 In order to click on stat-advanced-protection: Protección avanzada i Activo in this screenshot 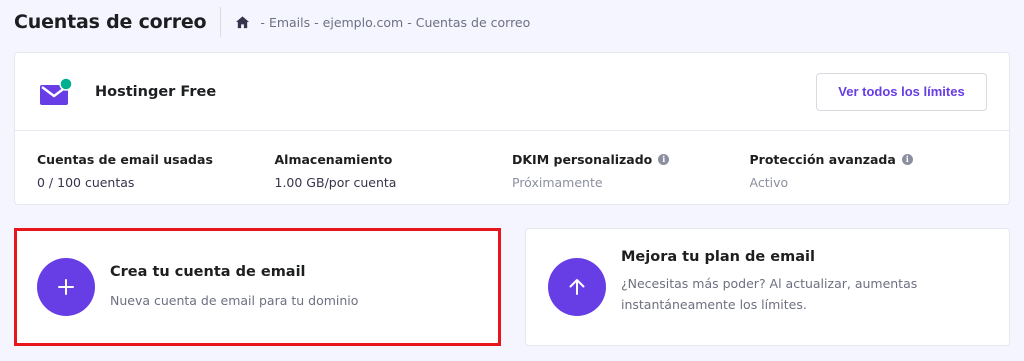, I will do `click(869, 170)`.